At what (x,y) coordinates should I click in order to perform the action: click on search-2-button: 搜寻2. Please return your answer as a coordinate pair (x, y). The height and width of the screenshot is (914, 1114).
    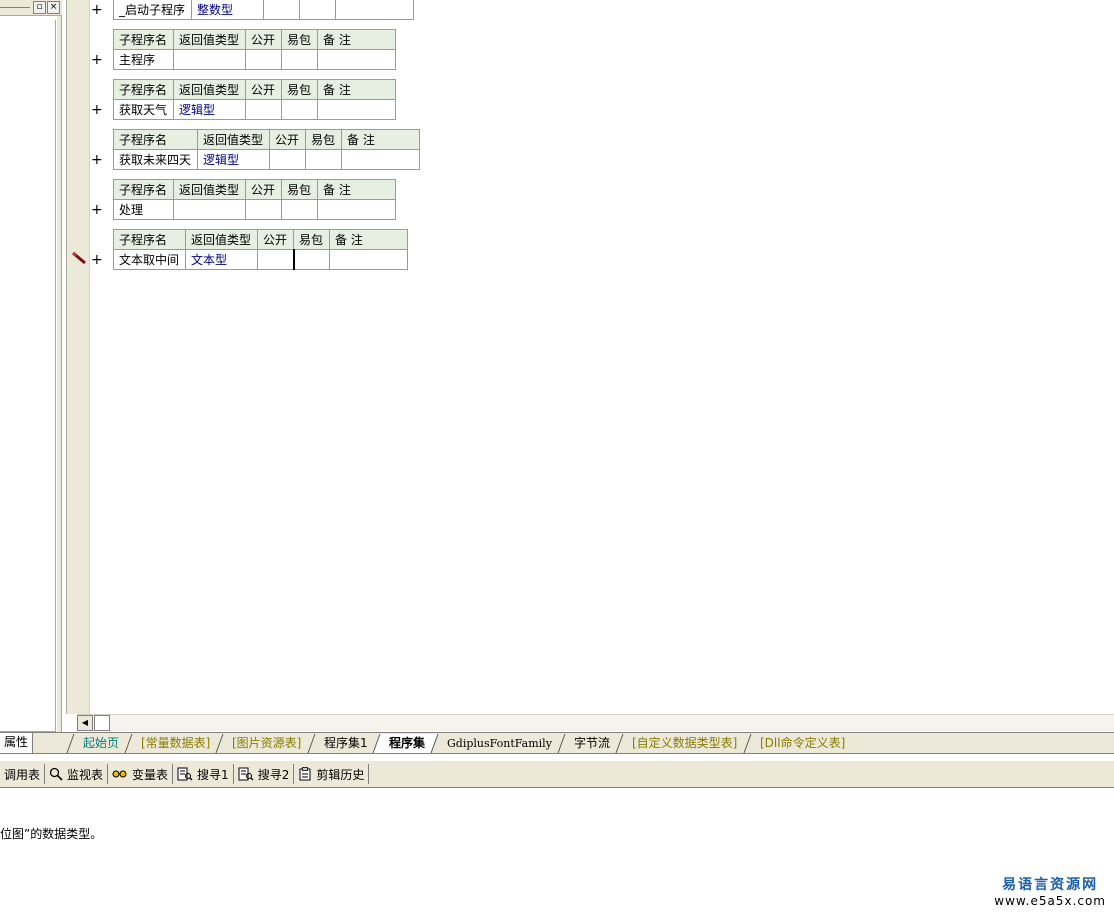
    Looking at the image, I should click on (264, 774).